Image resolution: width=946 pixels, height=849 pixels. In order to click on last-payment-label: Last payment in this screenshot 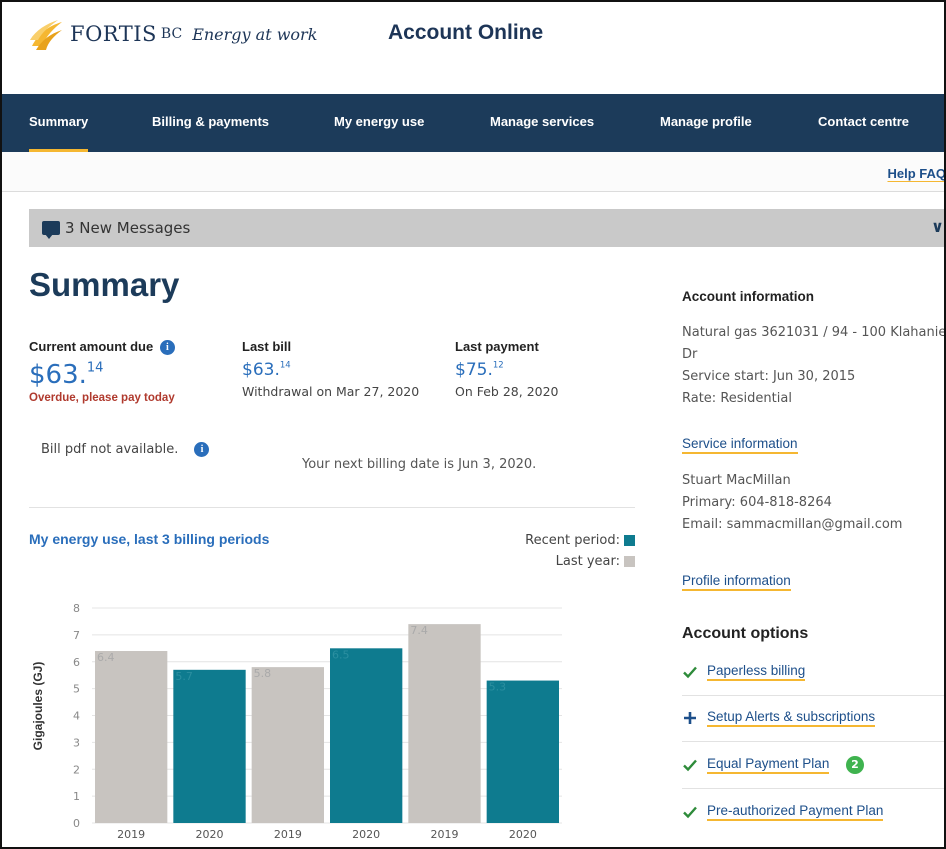, I will do `click(497, 346)`.